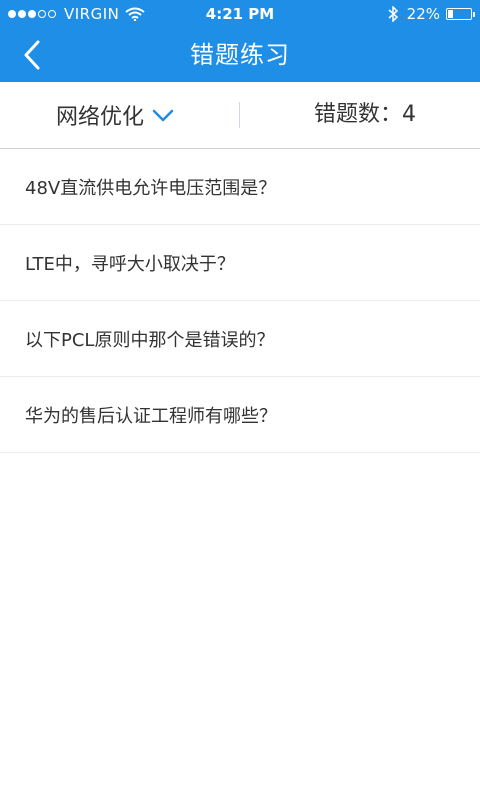 Image resolution: width=480 pixels, height=800 pixels. I want to click on filter-bar: 网络优化 错题数：4, so click(240, 115).